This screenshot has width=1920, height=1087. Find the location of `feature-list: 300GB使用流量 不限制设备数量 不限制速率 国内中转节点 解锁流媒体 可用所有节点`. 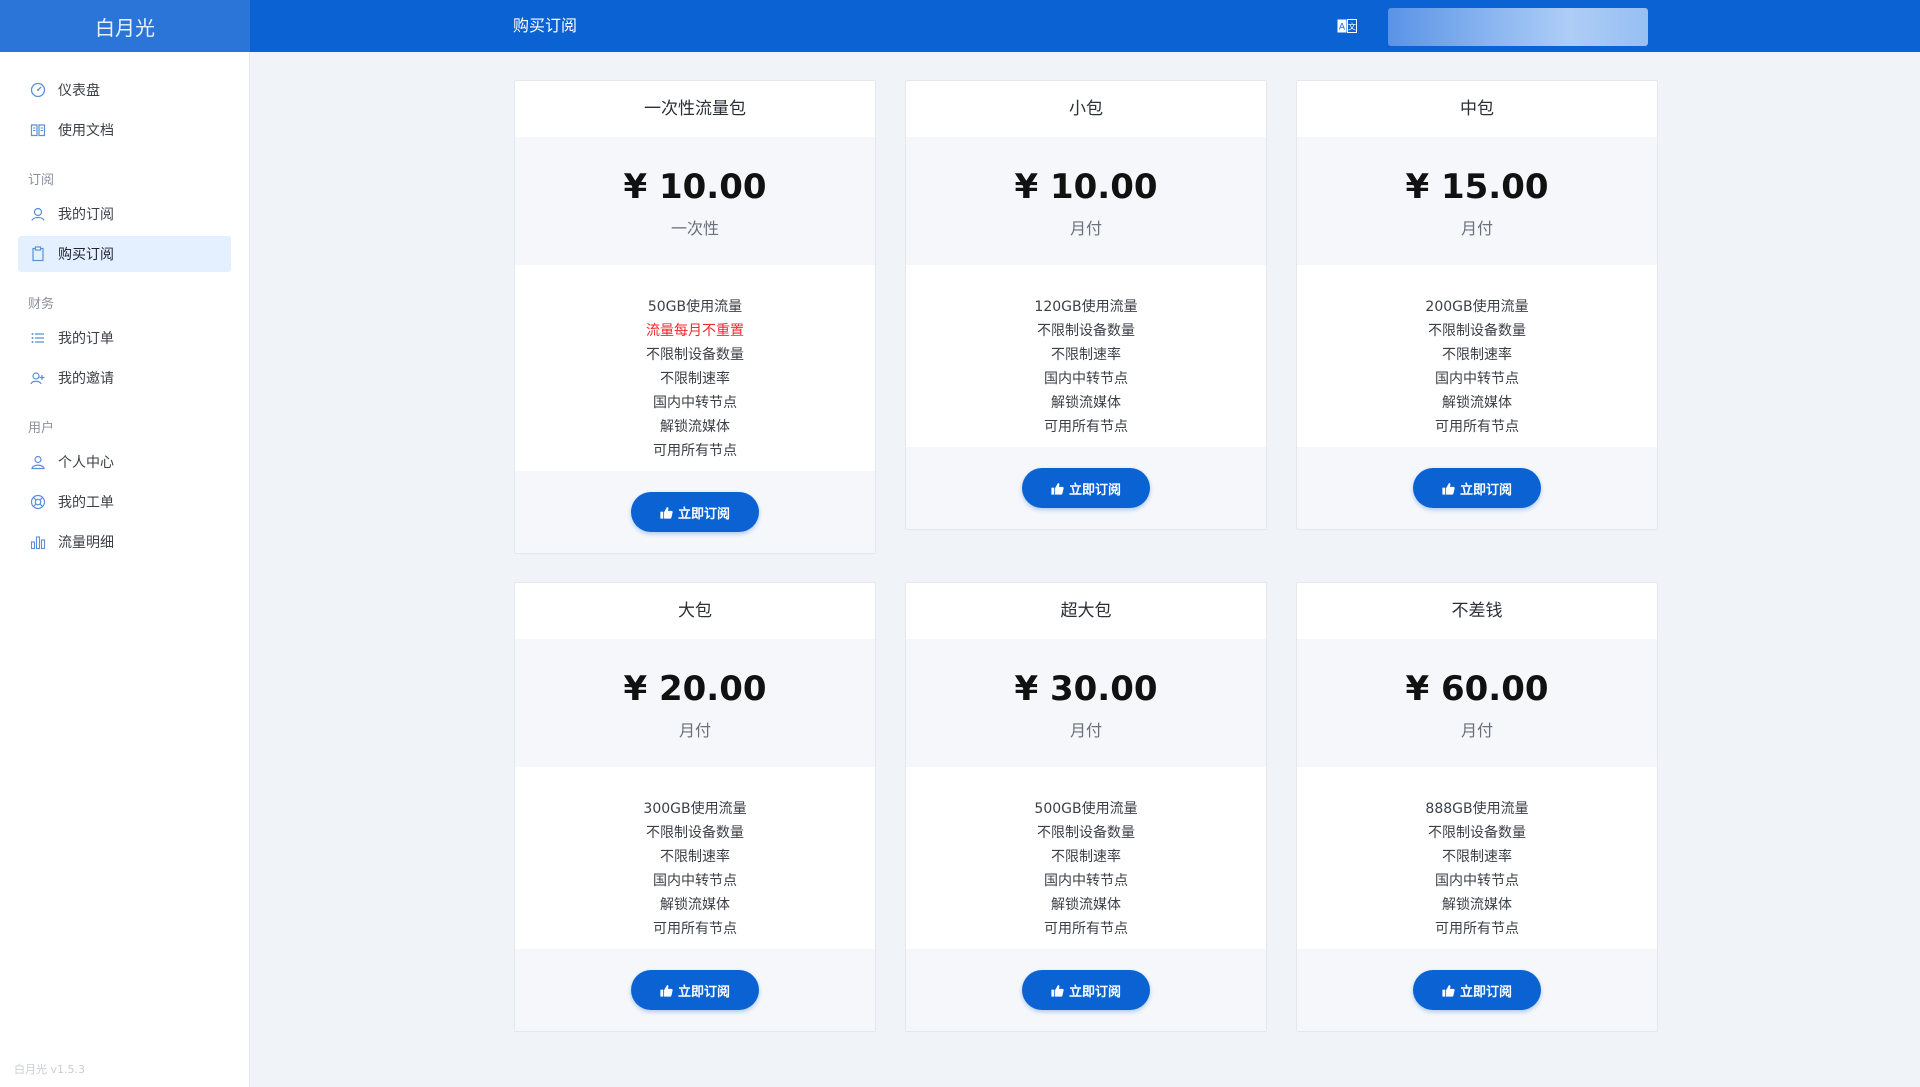

feature-list: 300GB使用流量 不限制设备数量 不限制速率 国内中转节点 解锁流媒体 可用所有节点 is located at coordinates (695, 858).